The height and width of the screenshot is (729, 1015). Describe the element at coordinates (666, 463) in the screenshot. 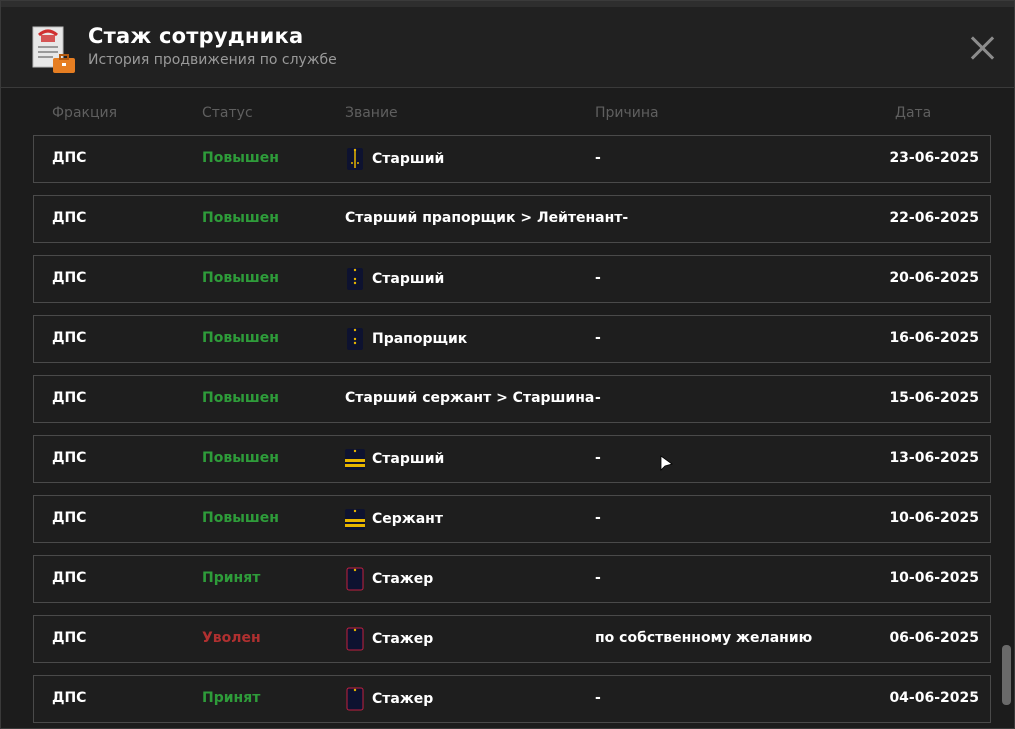

I see `mouse-cursor-icon` at that location.